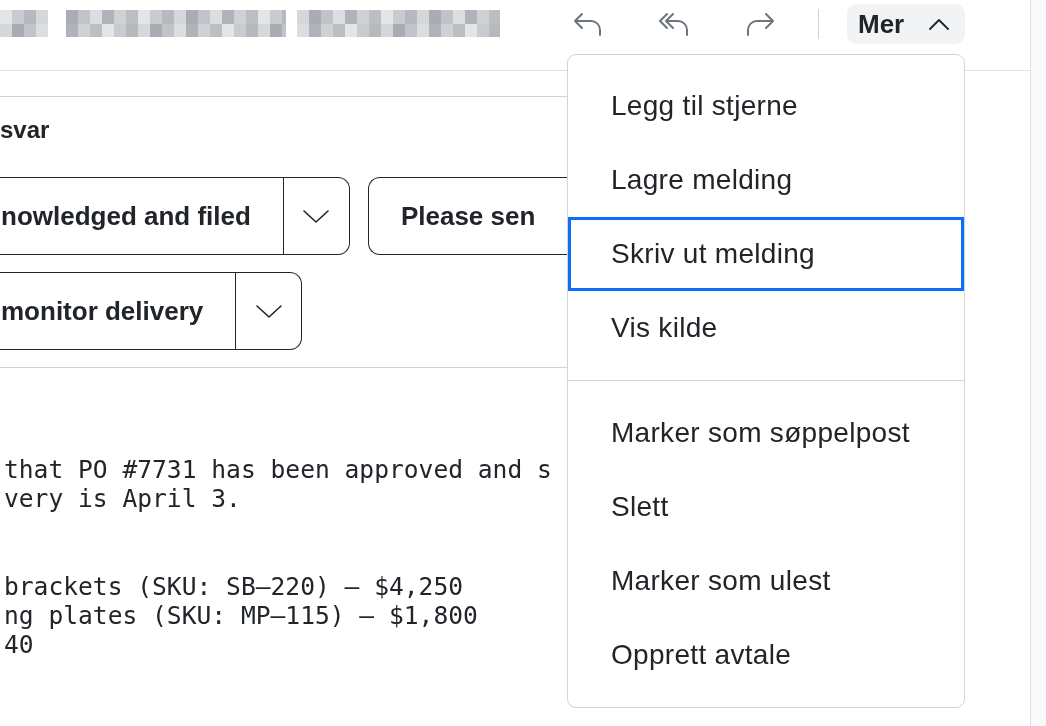 The height and width of the screenshot is (726, 1046). What do you see at coordinates (233, 586) in the screenshot?
I see `email-body-line: brackets (SKU: SB–220) – $4,250` at bounding box center [233, 586].